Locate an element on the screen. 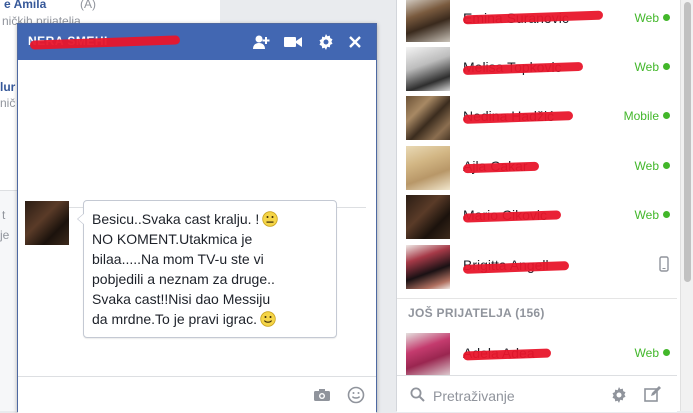 This screenshot has height=413, width=693. add-friend-icon is located at coordinates (261, 42).